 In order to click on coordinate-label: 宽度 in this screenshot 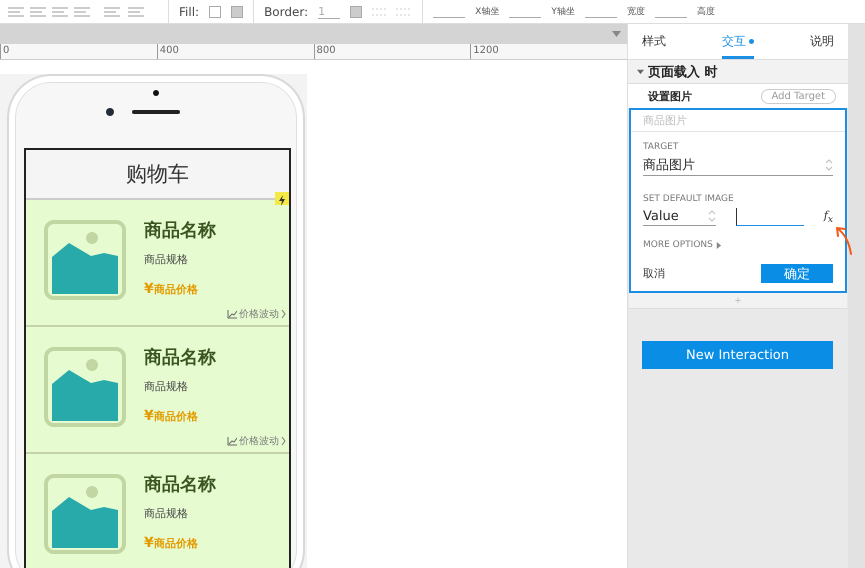, I will do `click(635, 12)`.